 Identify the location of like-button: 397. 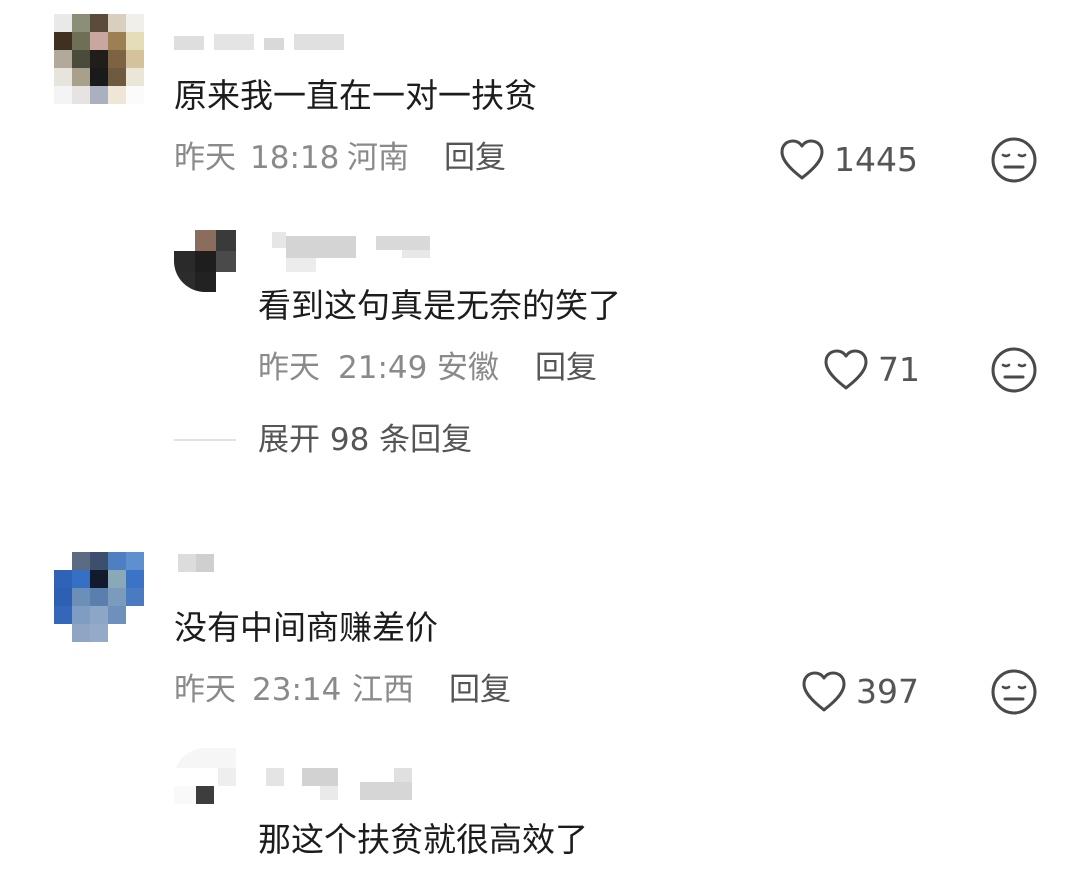
(859, 692).